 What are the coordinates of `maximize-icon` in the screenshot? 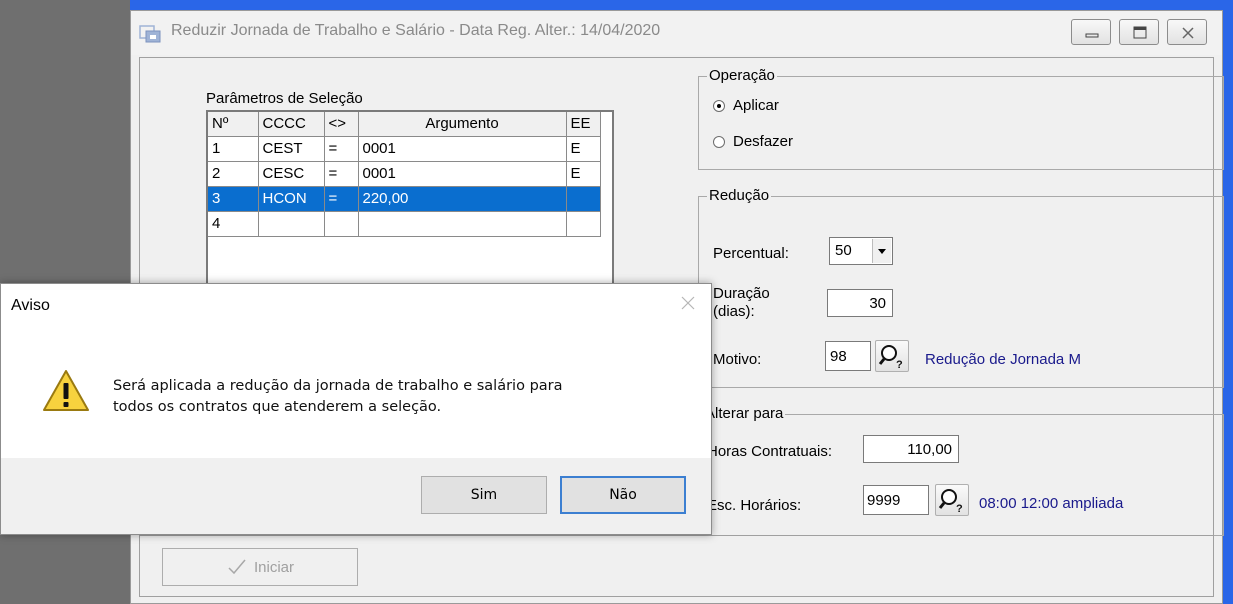 It's located at (1140, 32).